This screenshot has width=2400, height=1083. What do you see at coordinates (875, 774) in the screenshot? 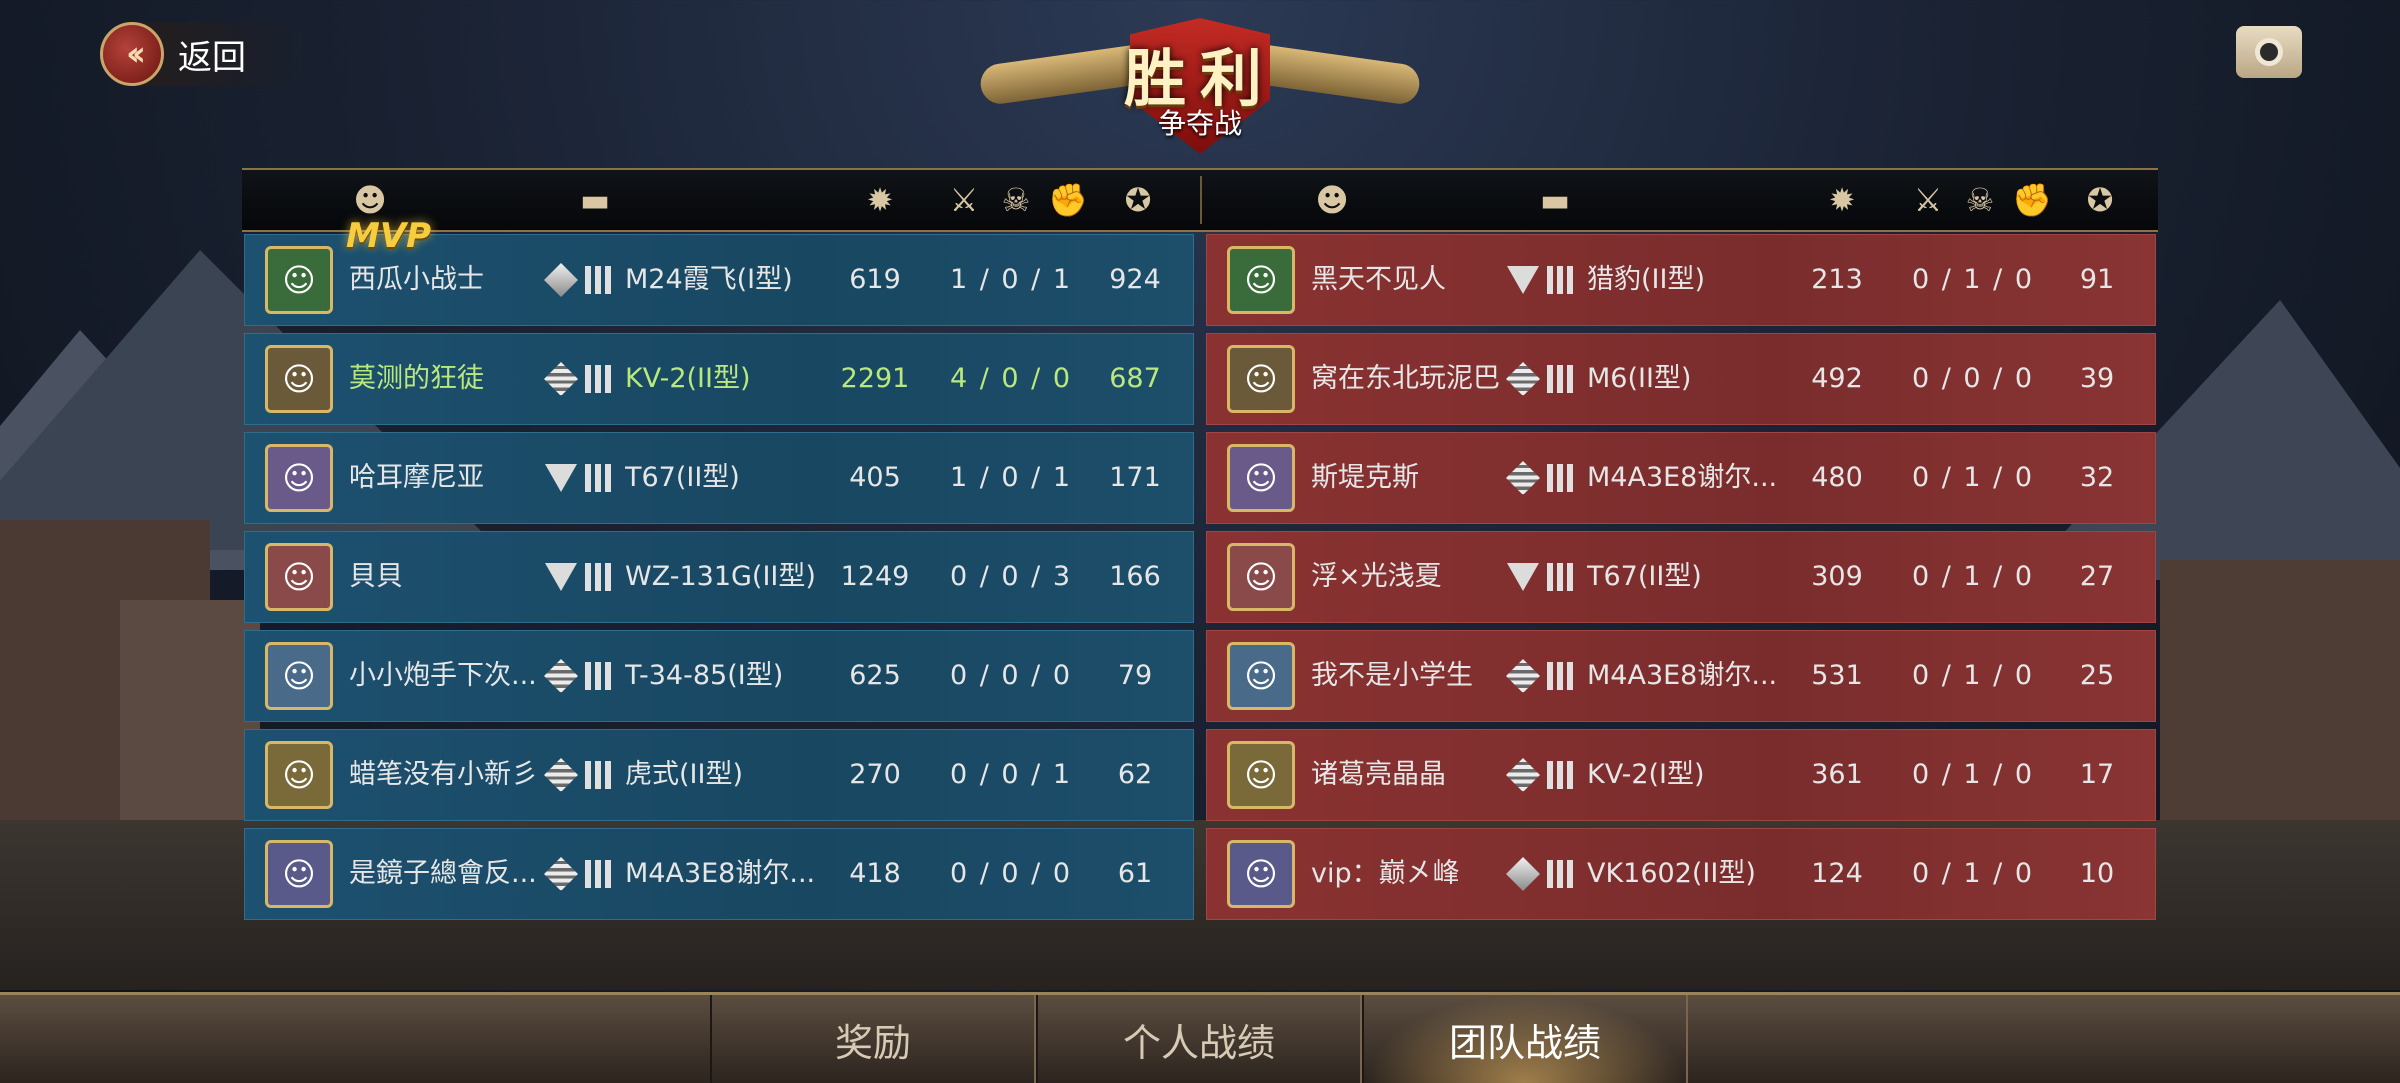
I see `damage-value: 270` at bounding box center [875, 774].